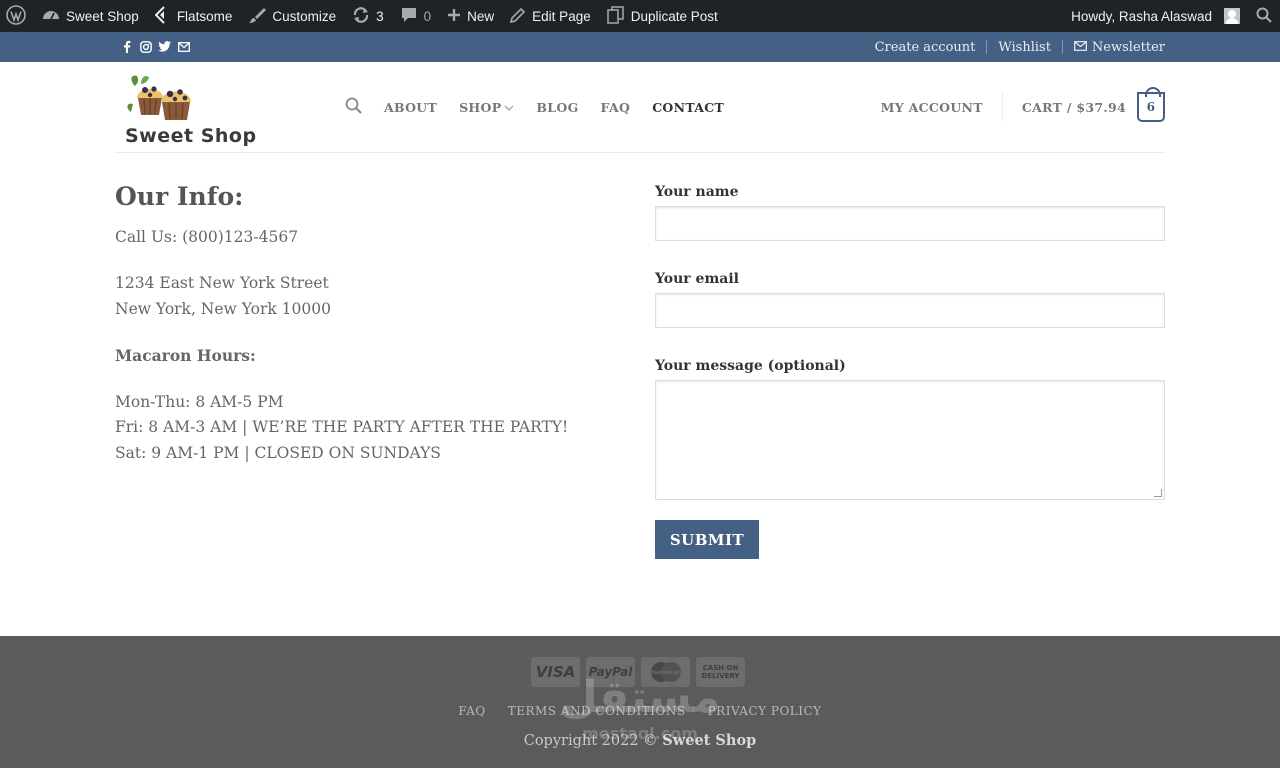 This screenshot has width=1280, height=768. What do you see at coordinates (615, 16) in the screenshot?
I see `duplicate-icon` at bounding box center [615, 16].